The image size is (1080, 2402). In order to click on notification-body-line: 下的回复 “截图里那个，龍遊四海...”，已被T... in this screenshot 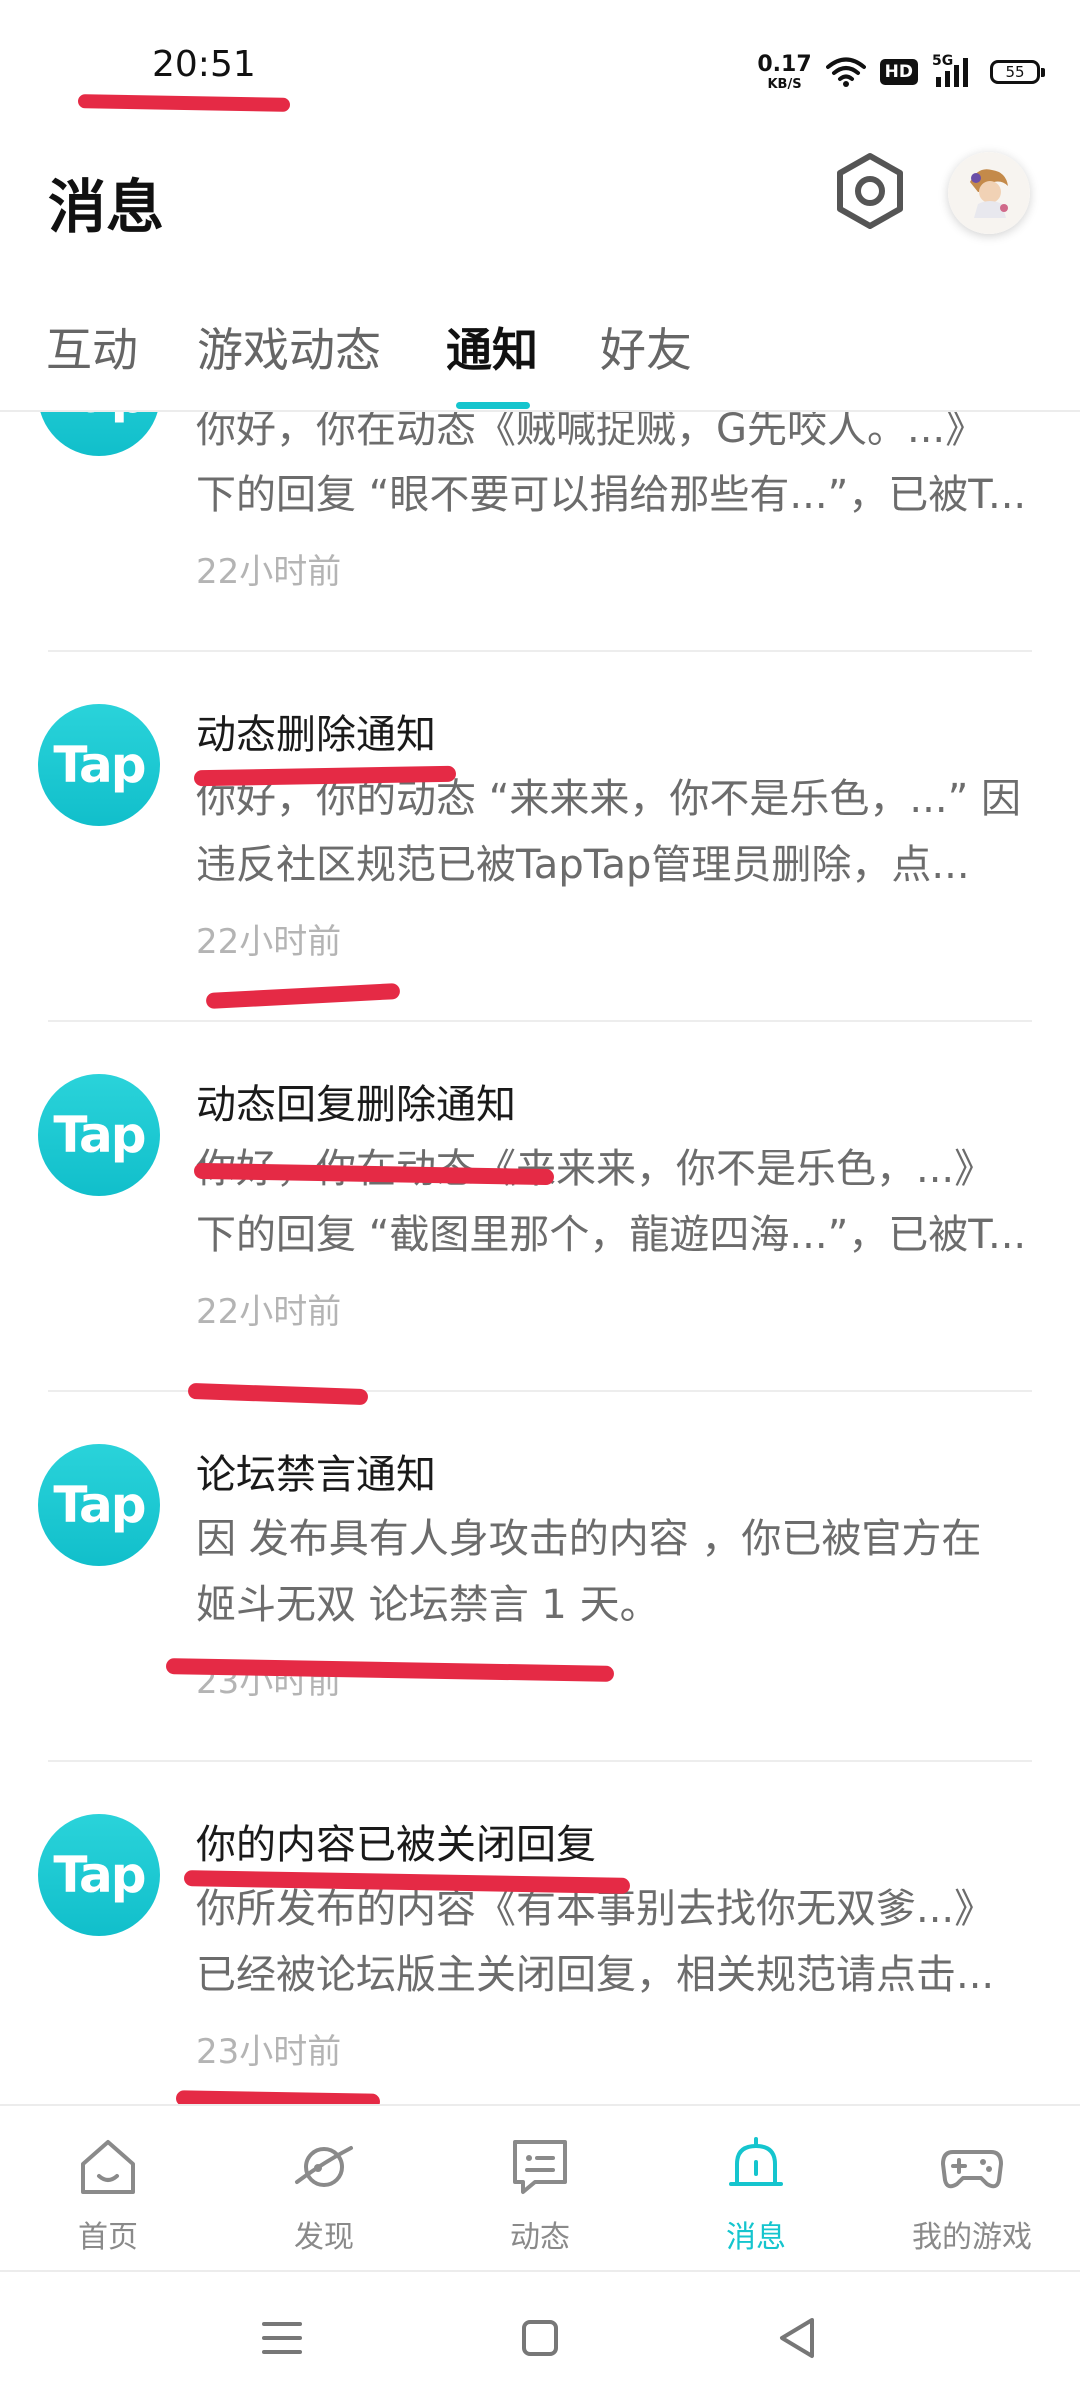, I will do `click(611, 1235)`.